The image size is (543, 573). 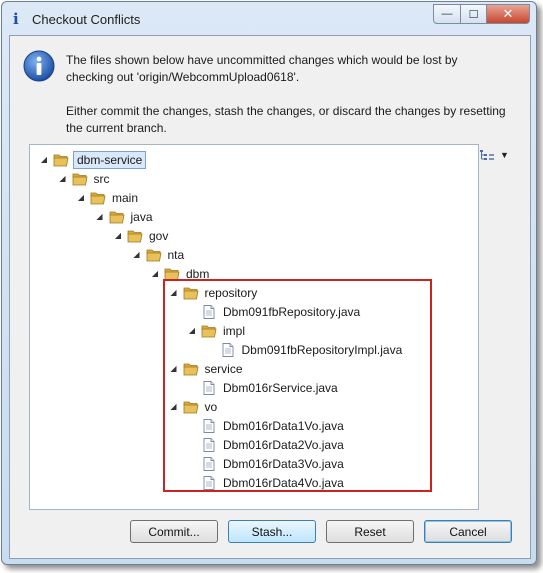 I want to click on caption-buttons: — ☐ ✕, so click(x=481, y=14).